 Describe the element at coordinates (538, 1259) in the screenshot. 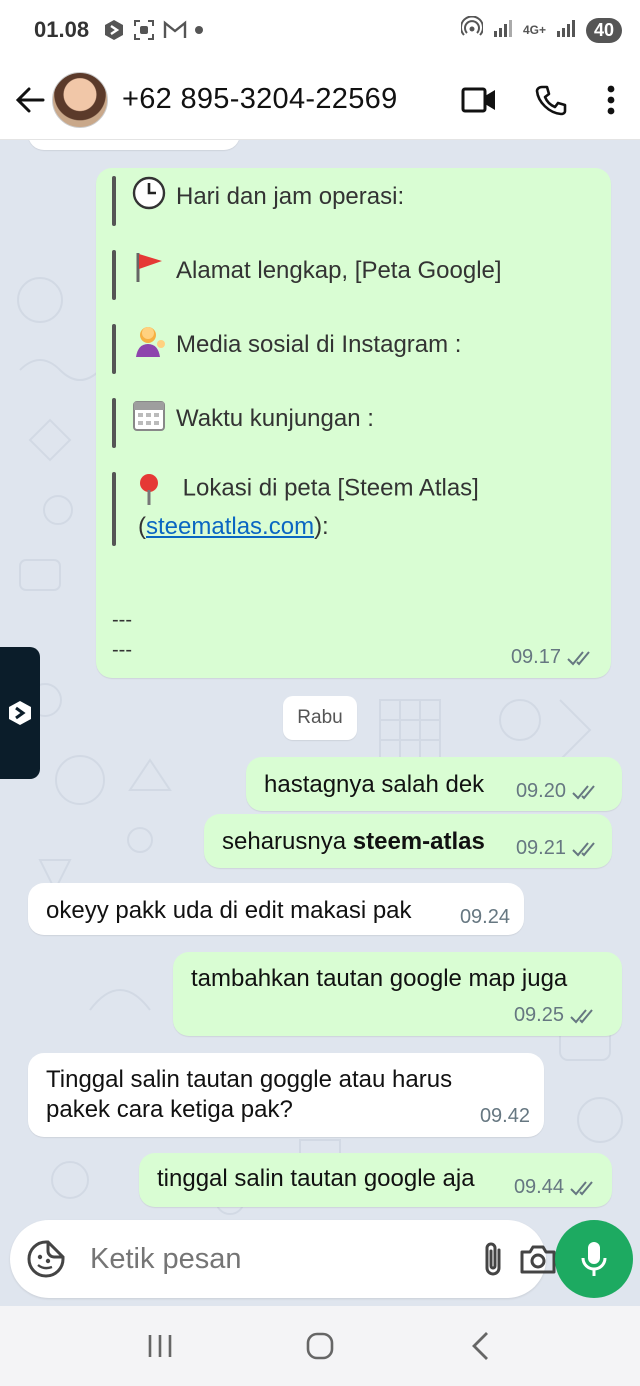

I see `camera-icon` at that location.